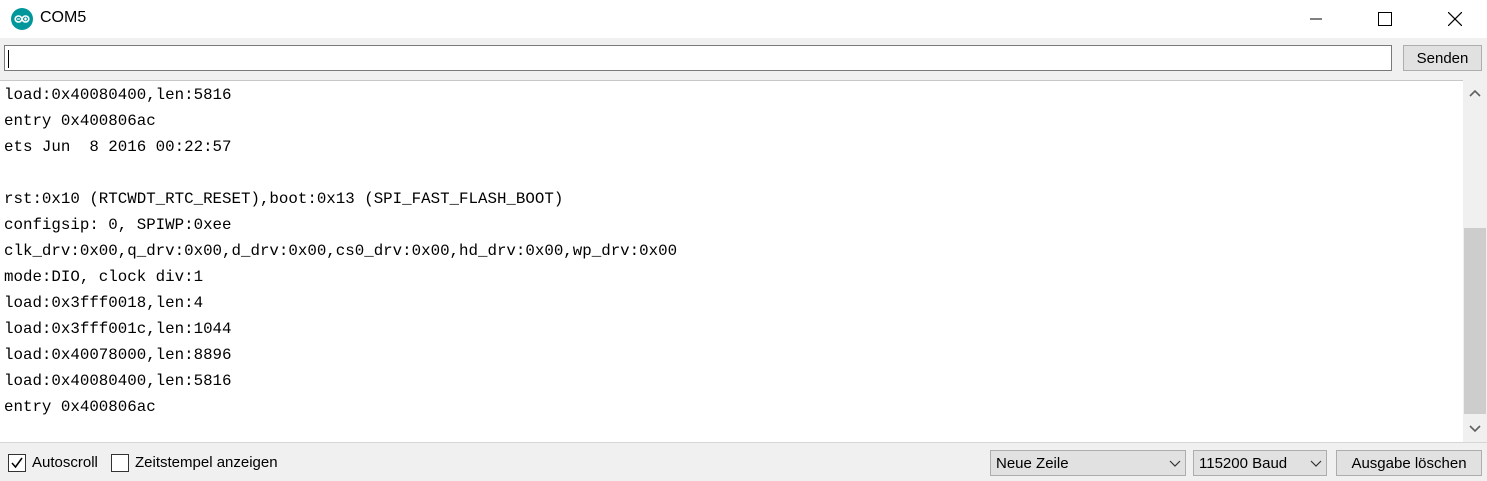 Image resolution: width=1487 pixels, height=481 pixels. I want to click on autoscroll-label: Autoscroll, so click(65, 462).